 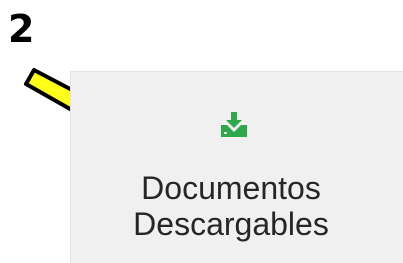 What do you see at coordinates (234, 124) in the screenshot?
I see `download-icon` at bounding box center [234, 124].